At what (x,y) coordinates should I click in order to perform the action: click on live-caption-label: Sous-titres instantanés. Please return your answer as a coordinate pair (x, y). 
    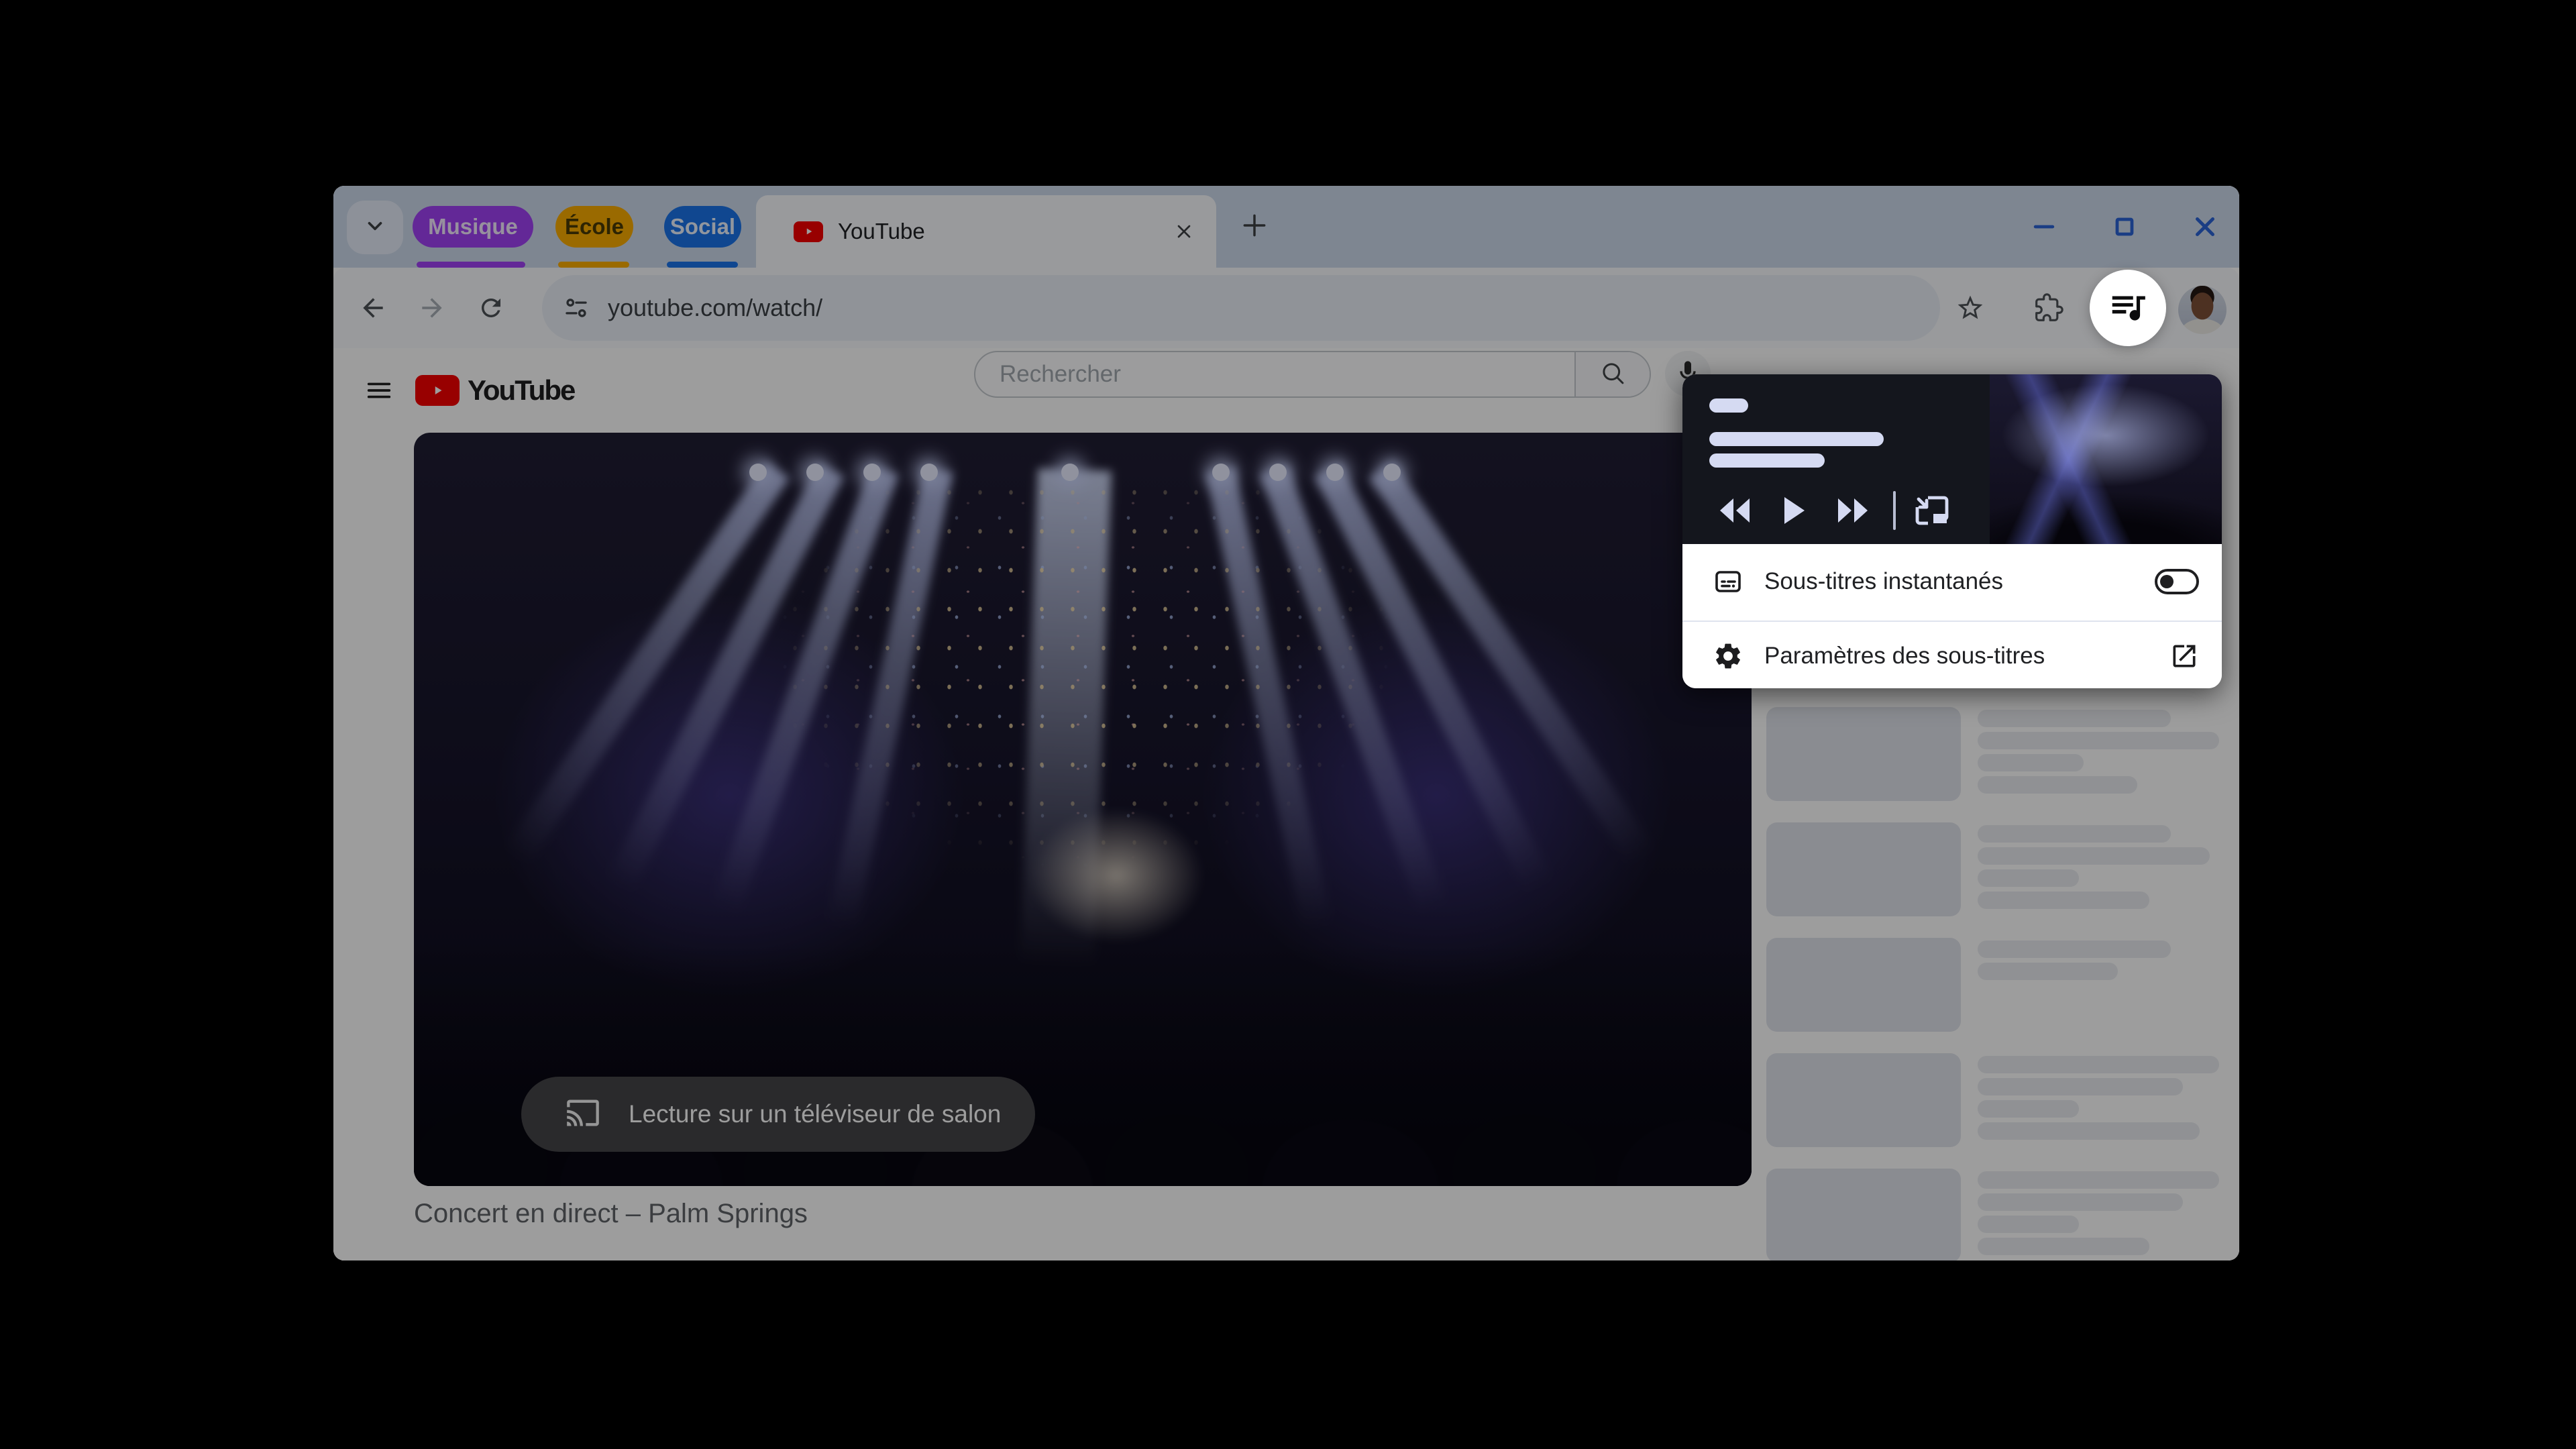
    Looking at the image, I should click on (1884, 581).